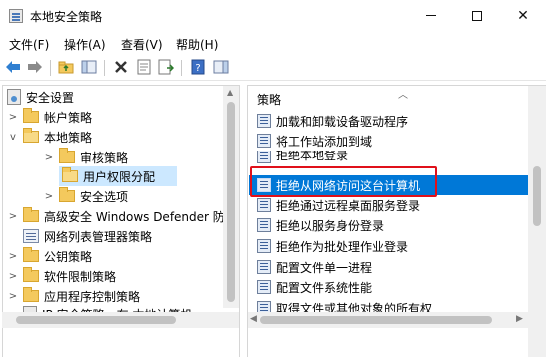 The height and width of the screenshot is (357, 546). I want to click on menu-help: 帮助(H), so click(197, 44).